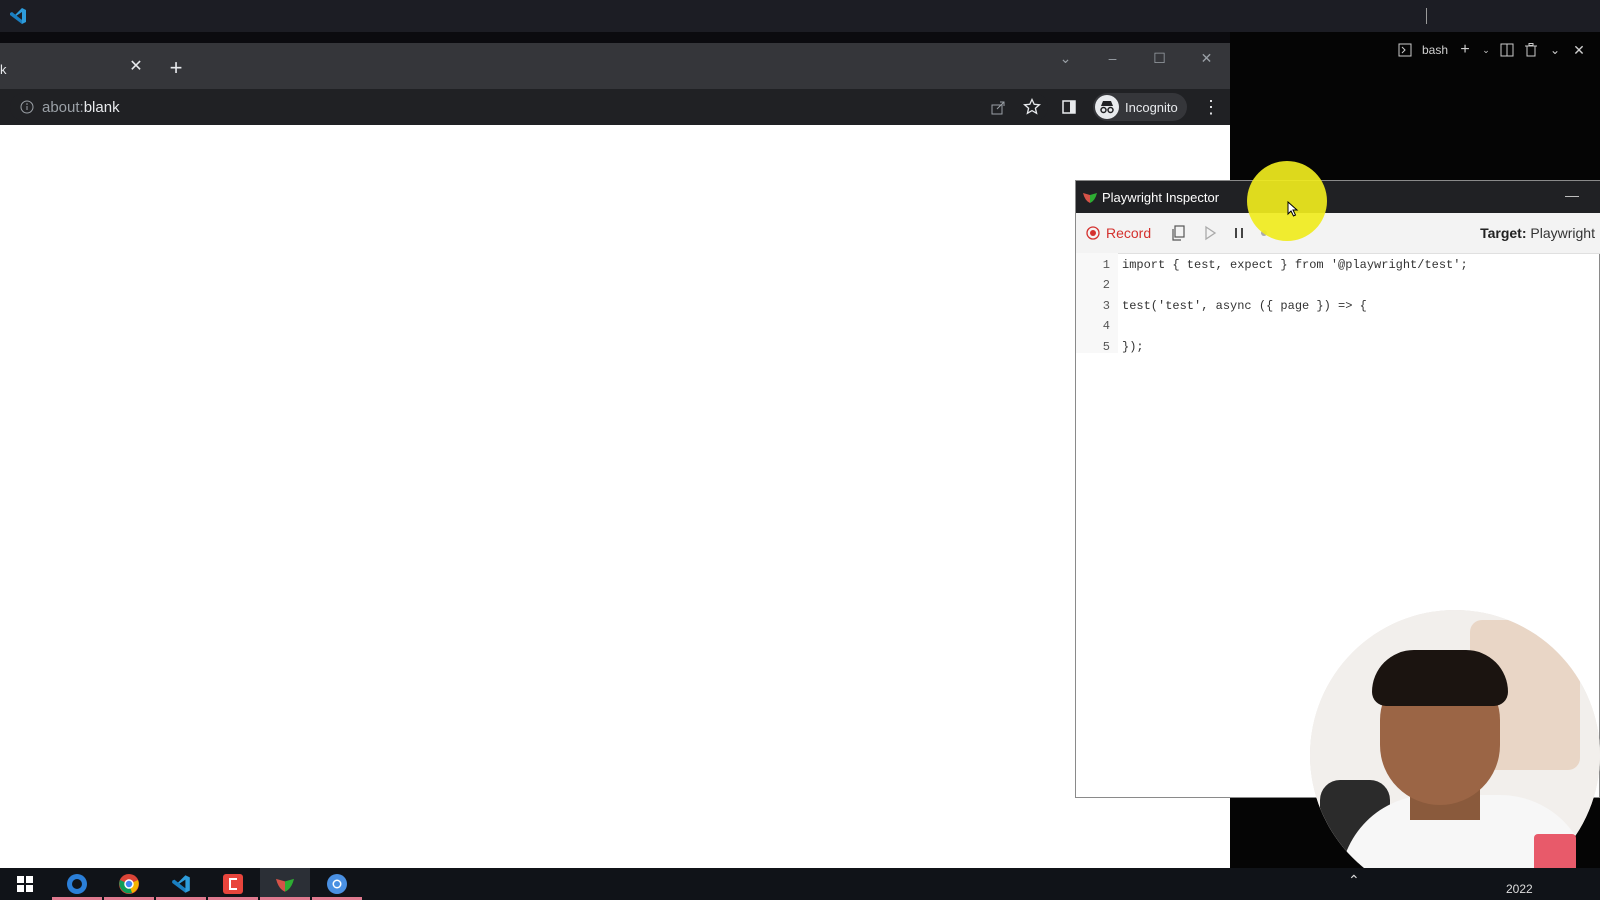  Describe the element at coordinates (1354, 880) in the screenshot. I see `tray-chevron-up-icon: ⌃` at that location.